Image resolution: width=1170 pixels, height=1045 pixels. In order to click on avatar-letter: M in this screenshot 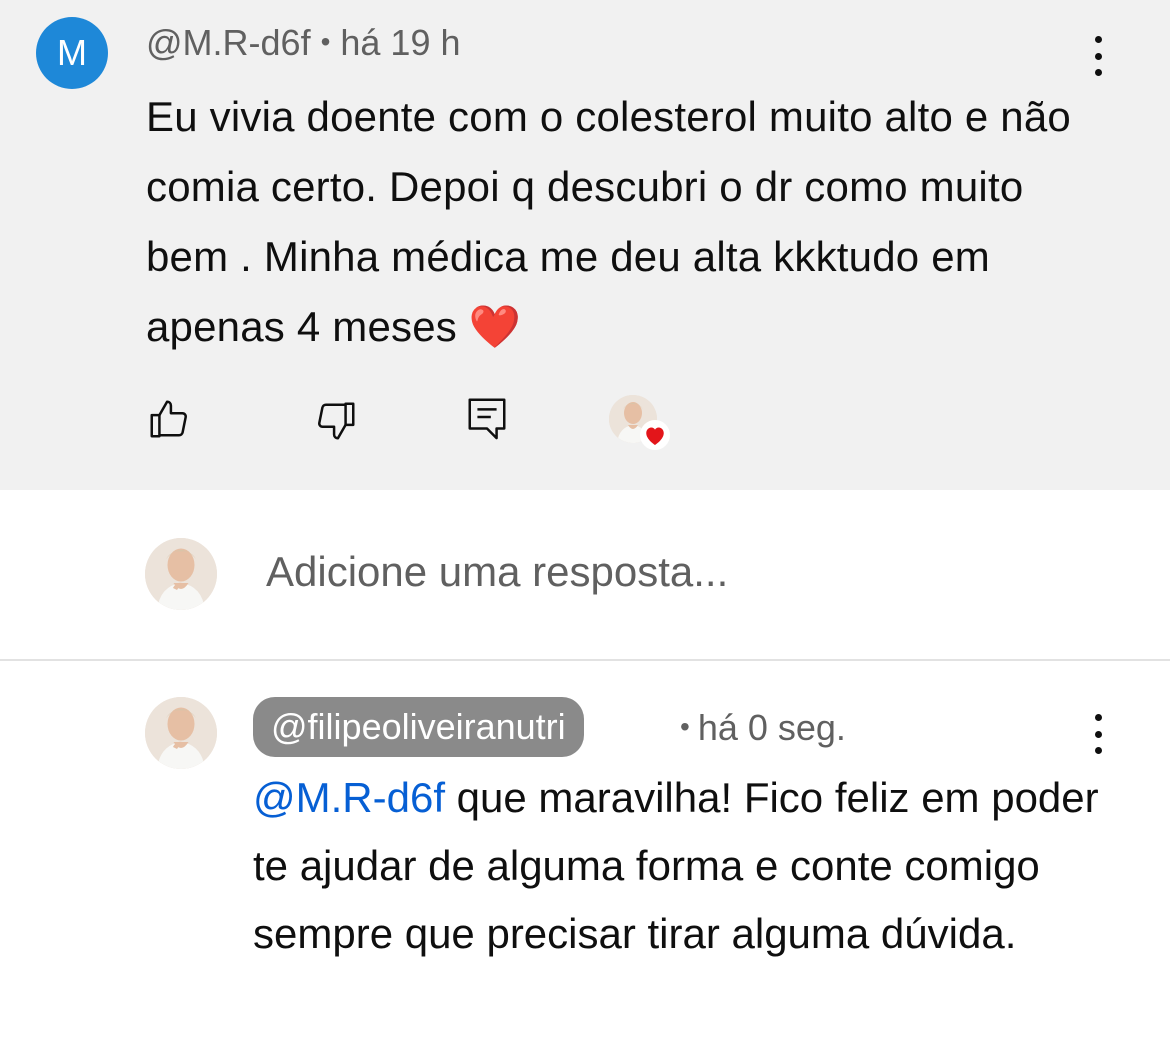, I will do `click(72, 52)`.